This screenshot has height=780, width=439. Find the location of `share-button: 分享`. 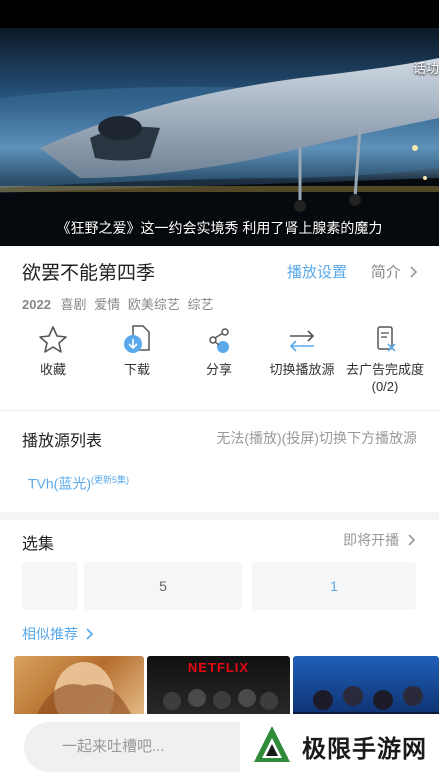

share-button: 分享 is located at coordinates (219, 350).